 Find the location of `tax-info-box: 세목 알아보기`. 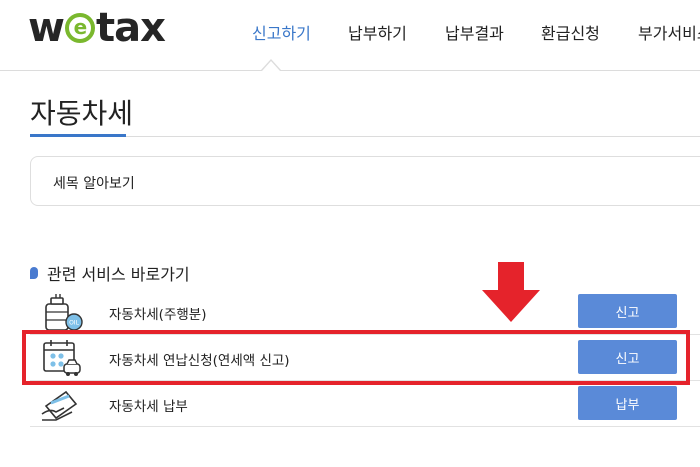

tax-info-box: 세목 알아보기 is located at coordinates (365, 181).